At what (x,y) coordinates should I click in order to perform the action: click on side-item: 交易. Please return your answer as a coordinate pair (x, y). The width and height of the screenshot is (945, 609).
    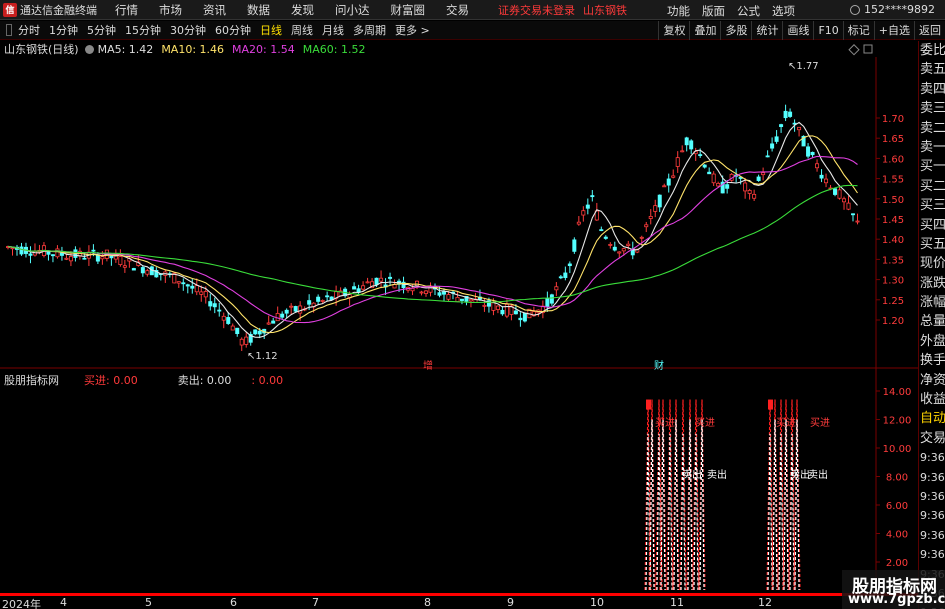
    Looking at the image, I should click on (932, 438).